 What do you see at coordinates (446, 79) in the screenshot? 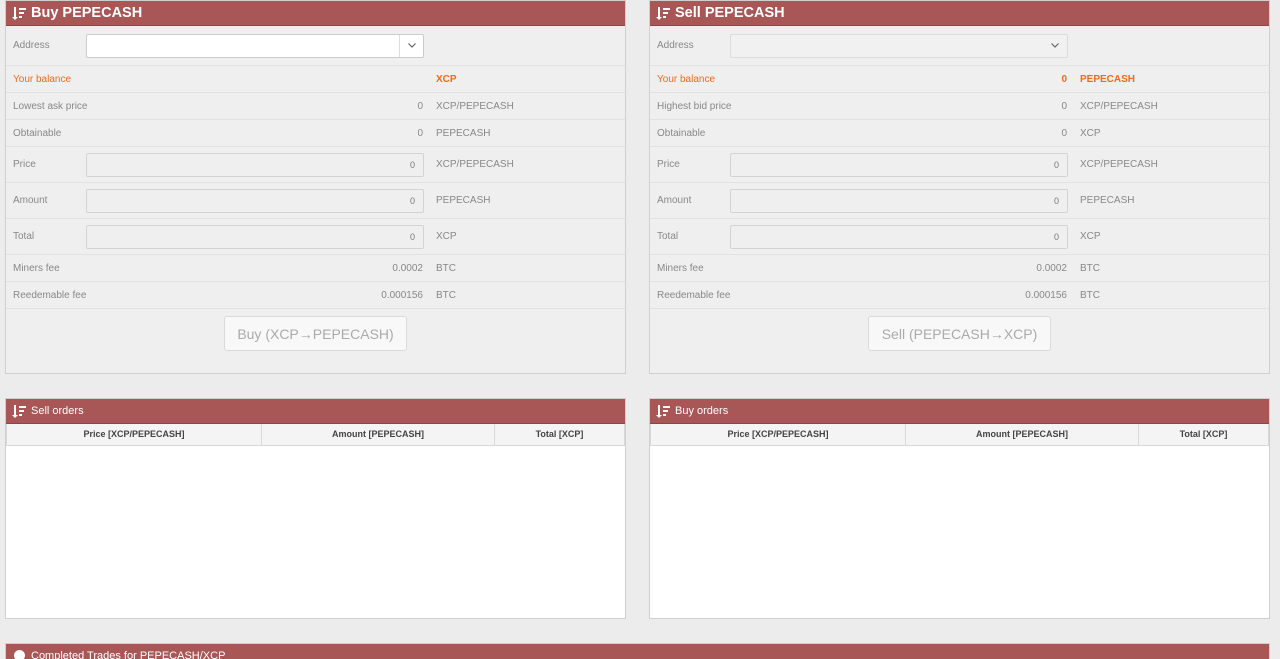
I see `balance-unit: XCP` at bounding box center [446, 79].